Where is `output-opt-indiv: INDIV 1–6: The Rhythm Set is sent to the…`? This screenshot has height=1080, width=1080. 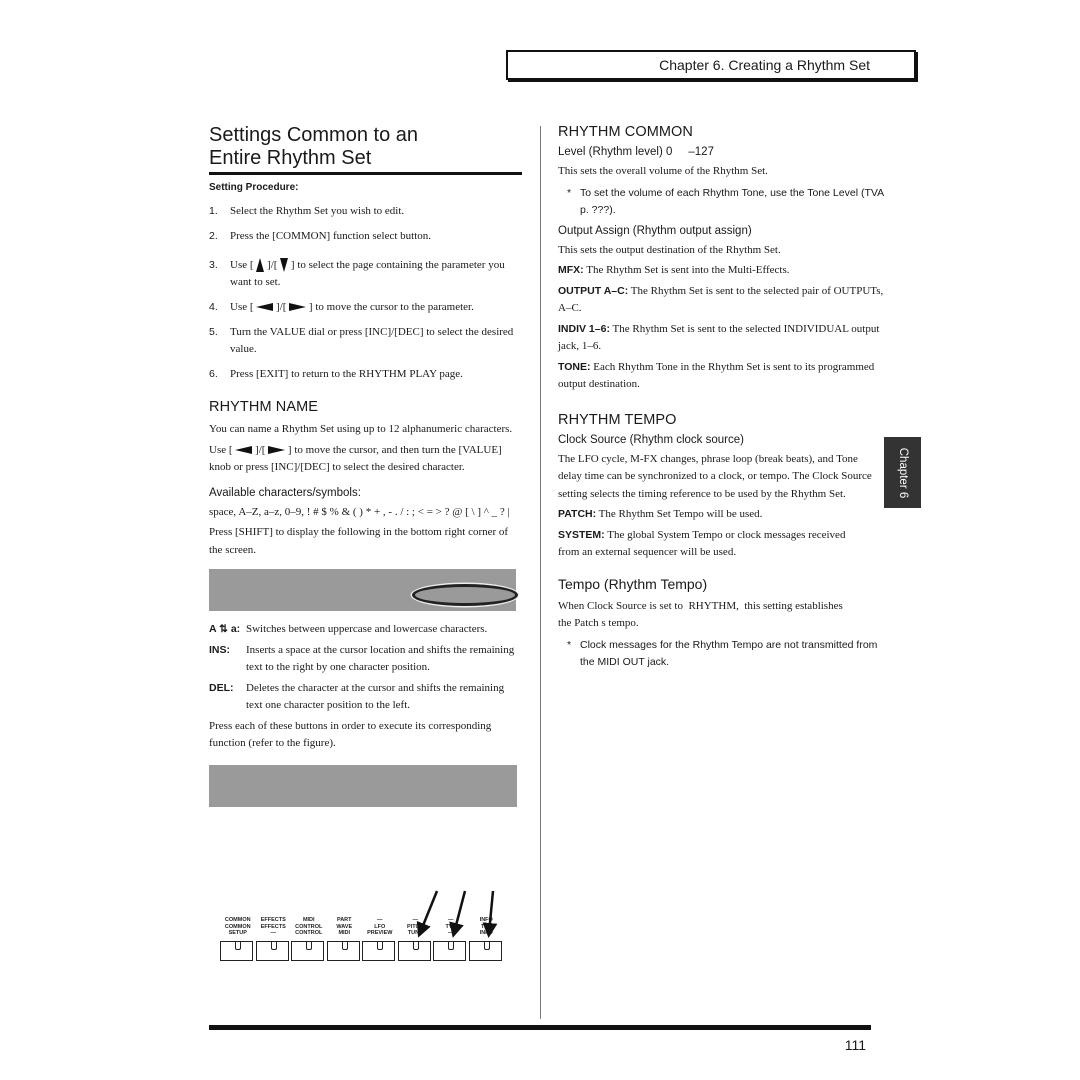 output-opt-indiv: INDIV 1–6: The Rhythm Set is sent to the… is located at coordinates (719, 337).